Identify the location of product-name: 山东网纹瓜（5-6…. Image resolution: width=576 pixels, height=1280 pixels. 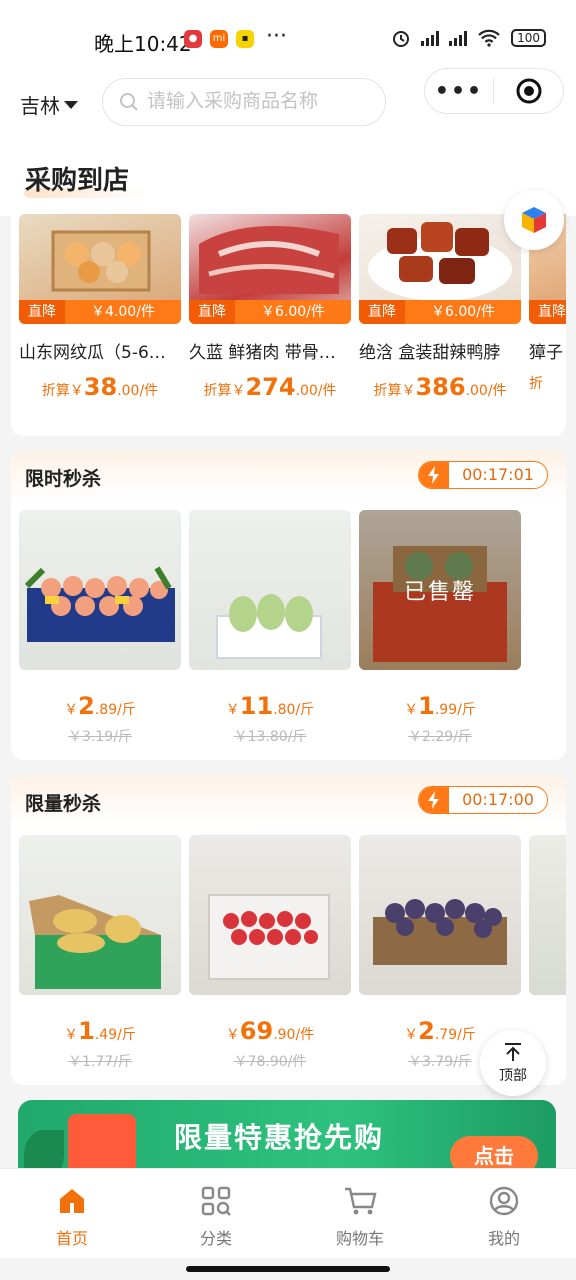
(92, 353).